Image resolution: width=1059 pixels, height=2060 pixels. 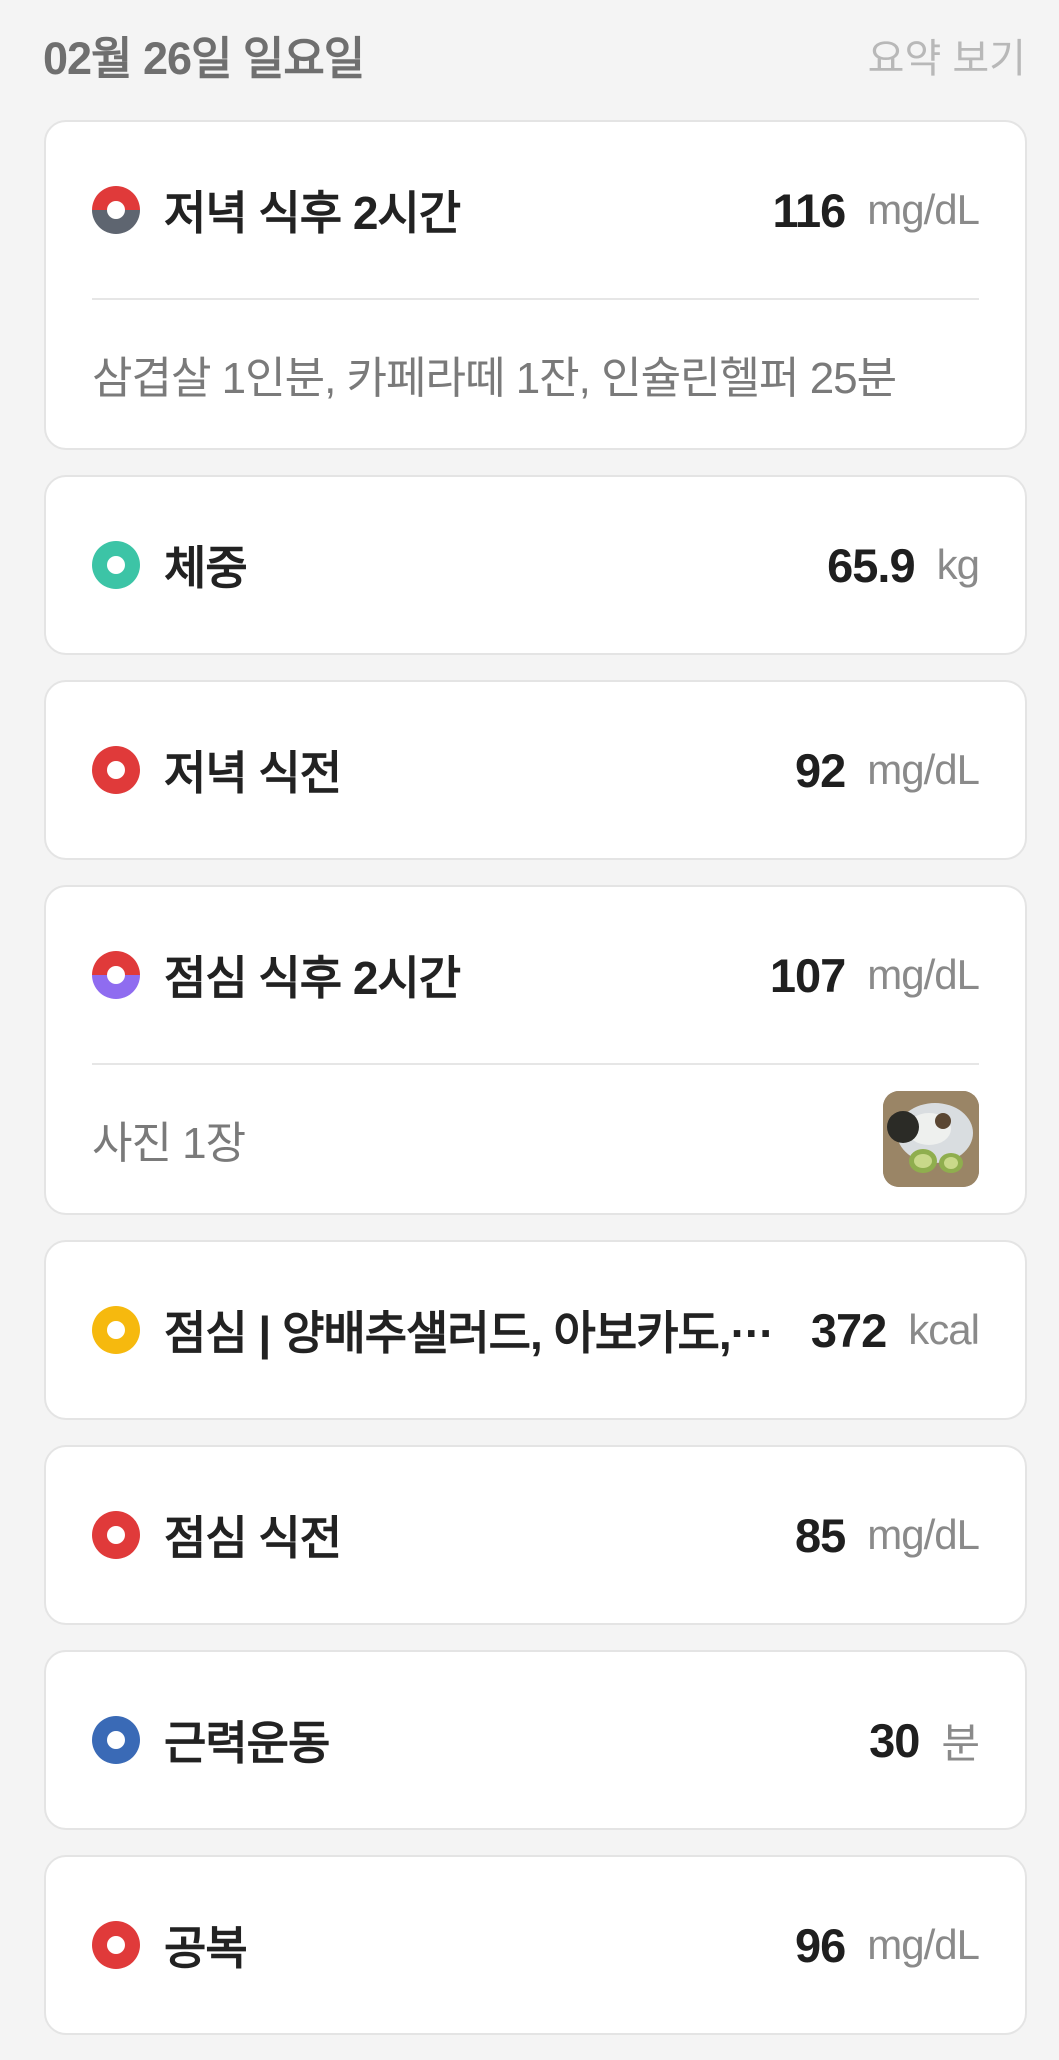 What do you see at coordinates (931, 1139) in the screenshot?
I see `meal-photo-thumbnail` at bounding box center [931, 1139].